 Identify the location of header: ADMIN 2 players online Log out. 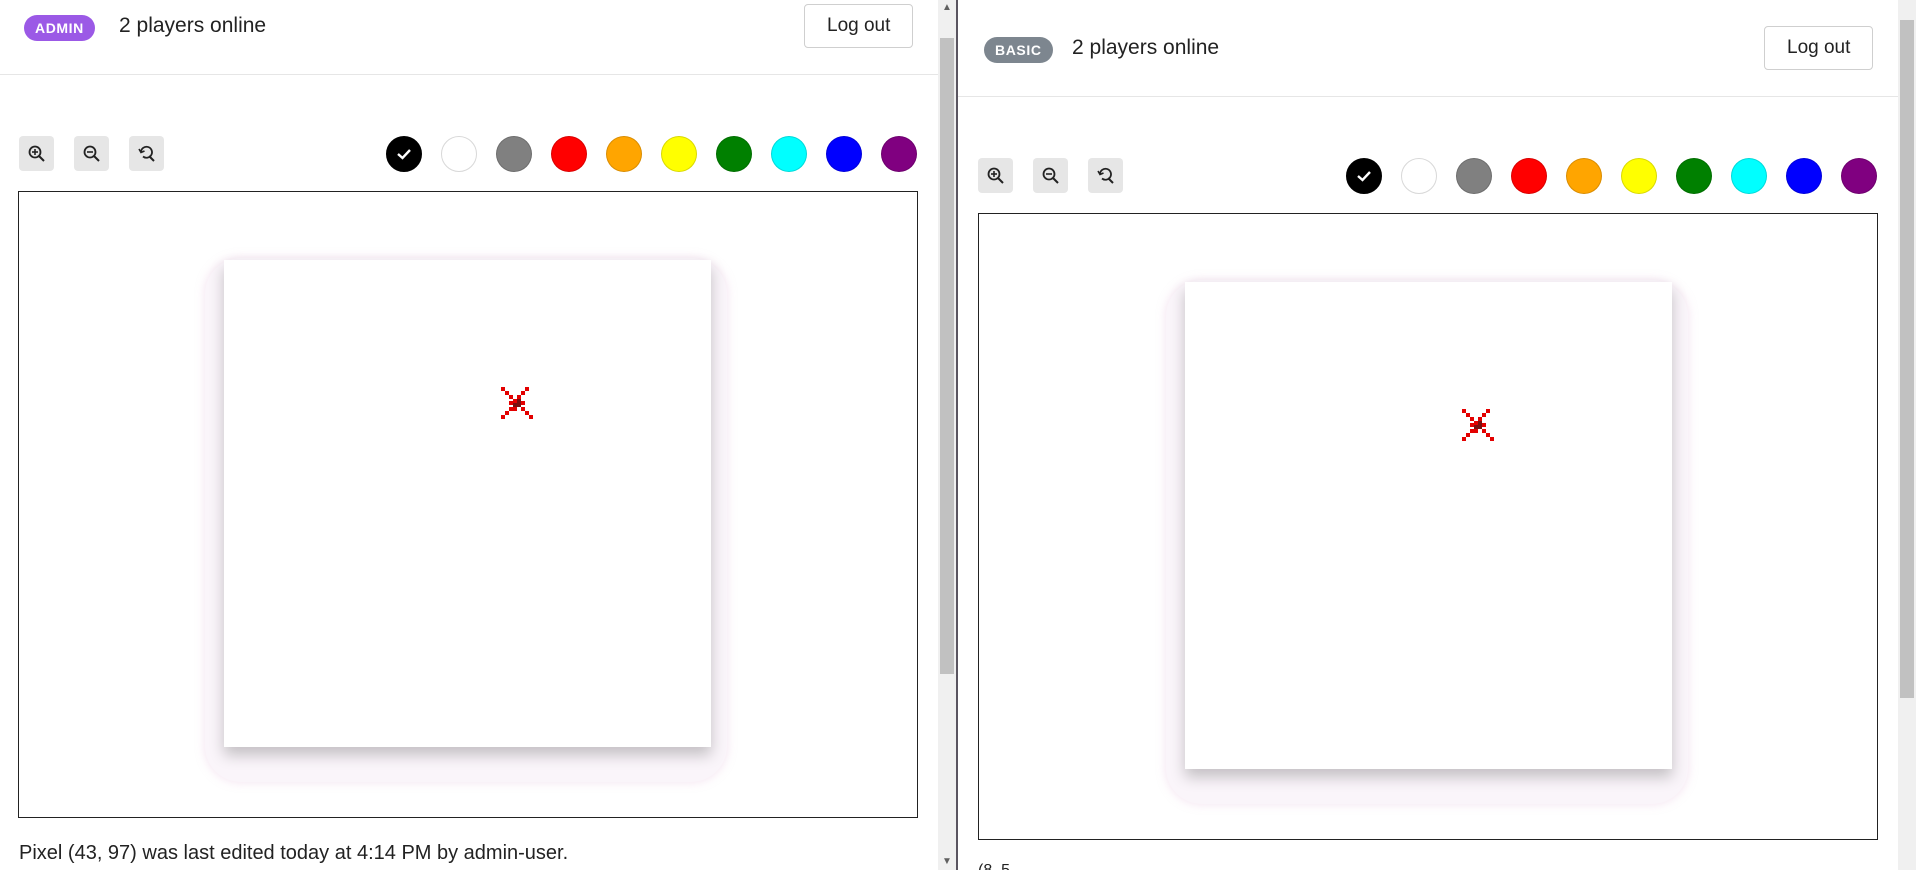
(469, 37).